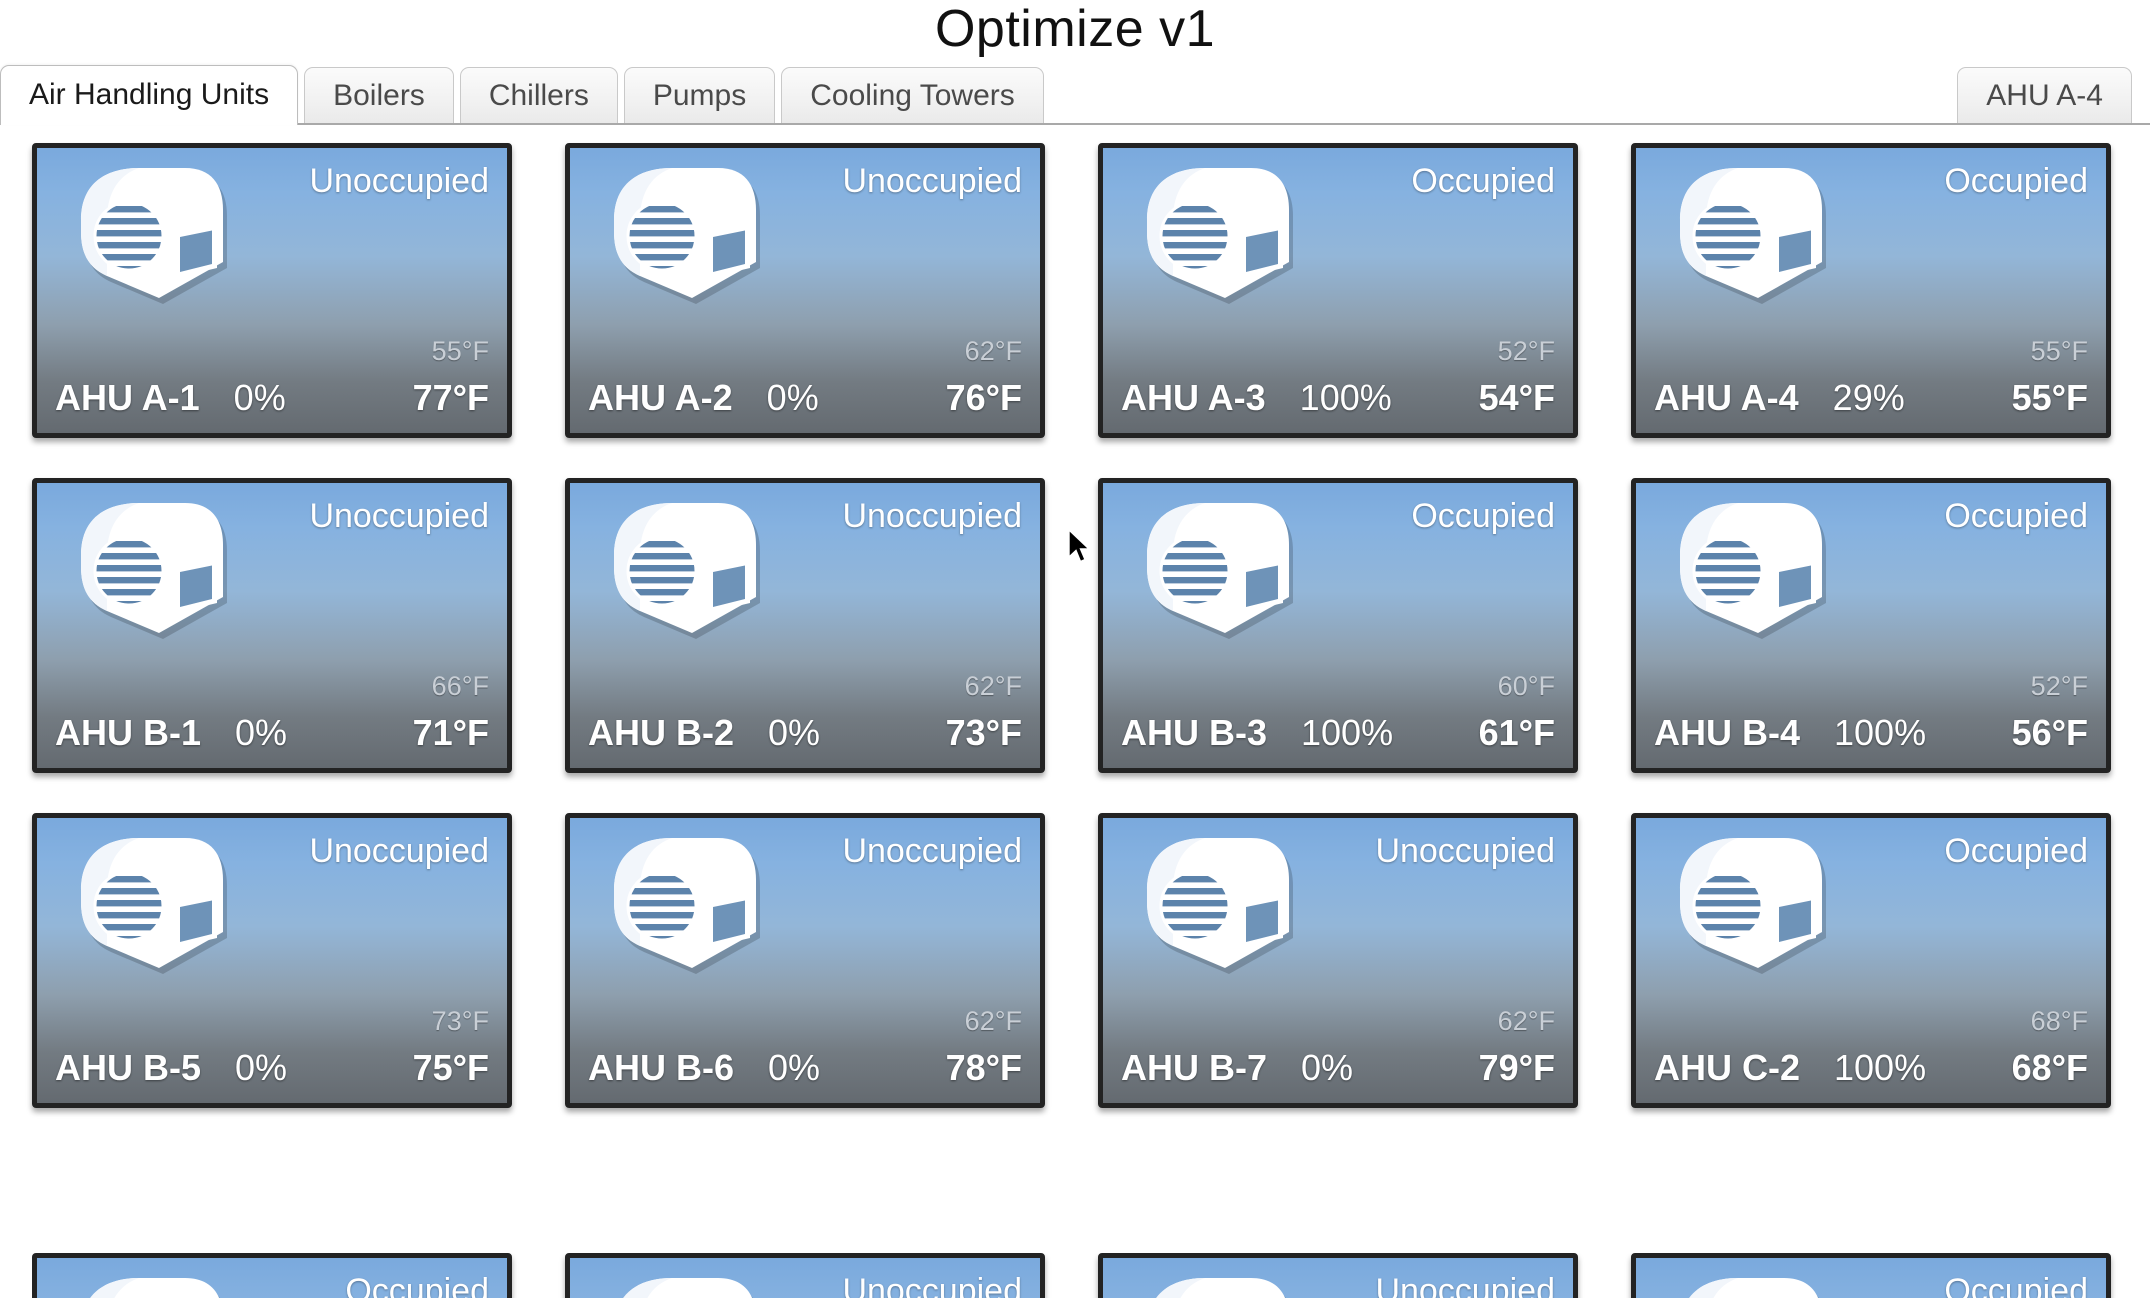 This screenshot has height=1298, width=2150. I want to click on unit-name: AHU A-1, so click(127, 397).